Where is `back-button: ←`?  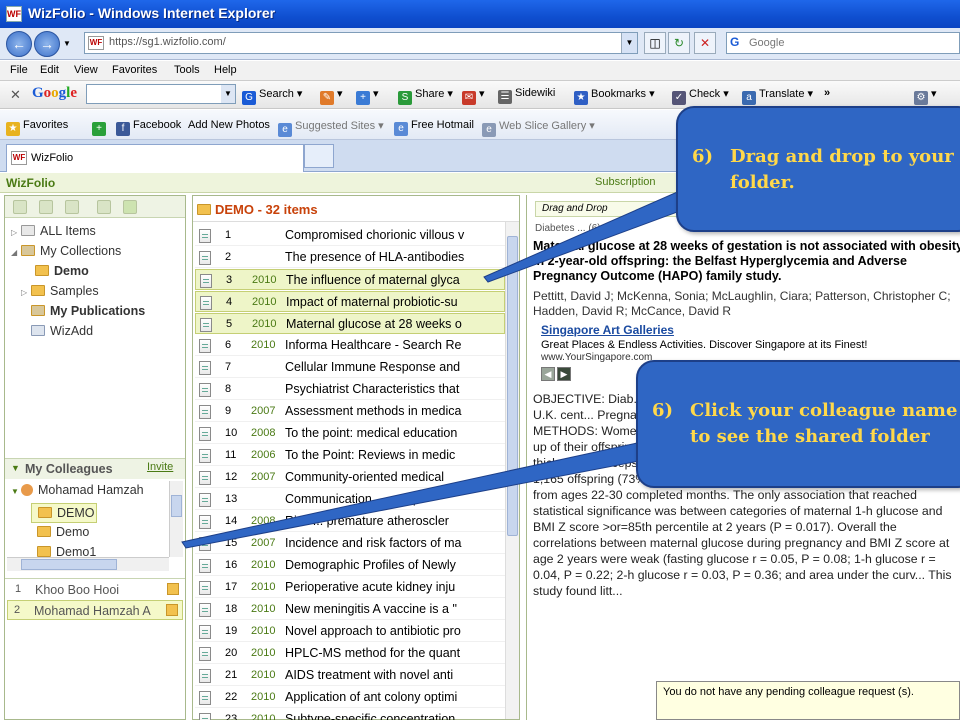 back-button: ← is located at coordinates (19, 44).